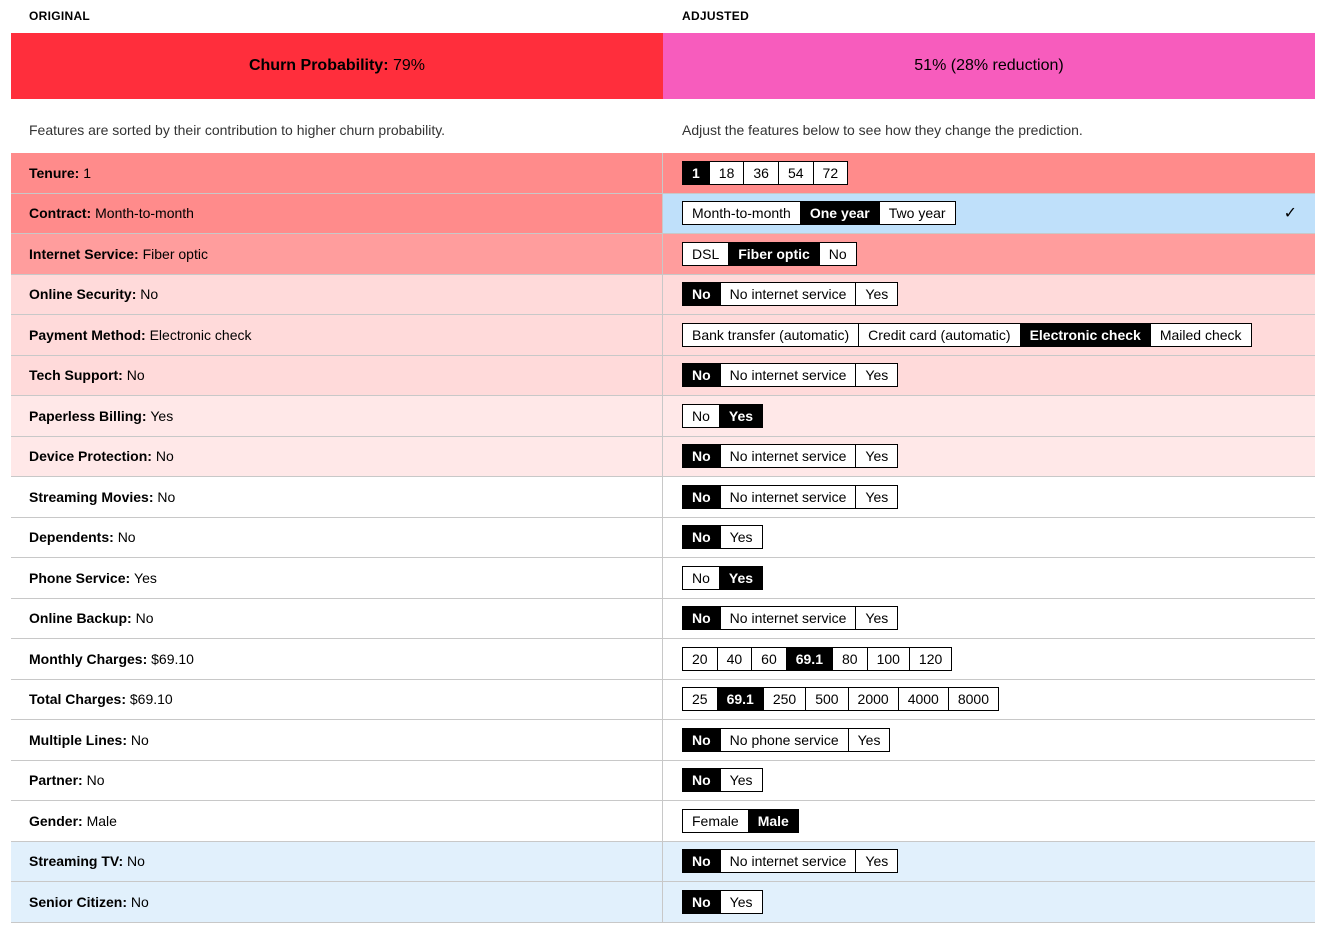  Describe the element at coordinates (337, 740) in the screenshot. I see `original-feature-cell: Multiple Lines: No` at that location.